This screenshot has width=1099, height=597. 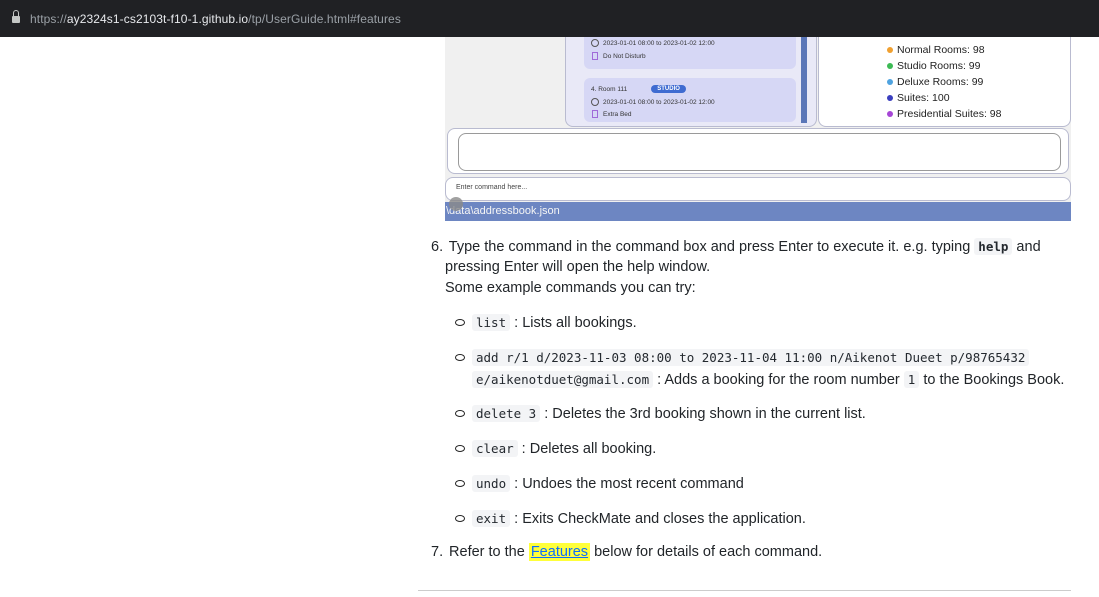 What do you see at coordinates (564, 449) in the screenshot?
I see `list-item: clear : Deletes all booking.` at bounding box center [564, 449].